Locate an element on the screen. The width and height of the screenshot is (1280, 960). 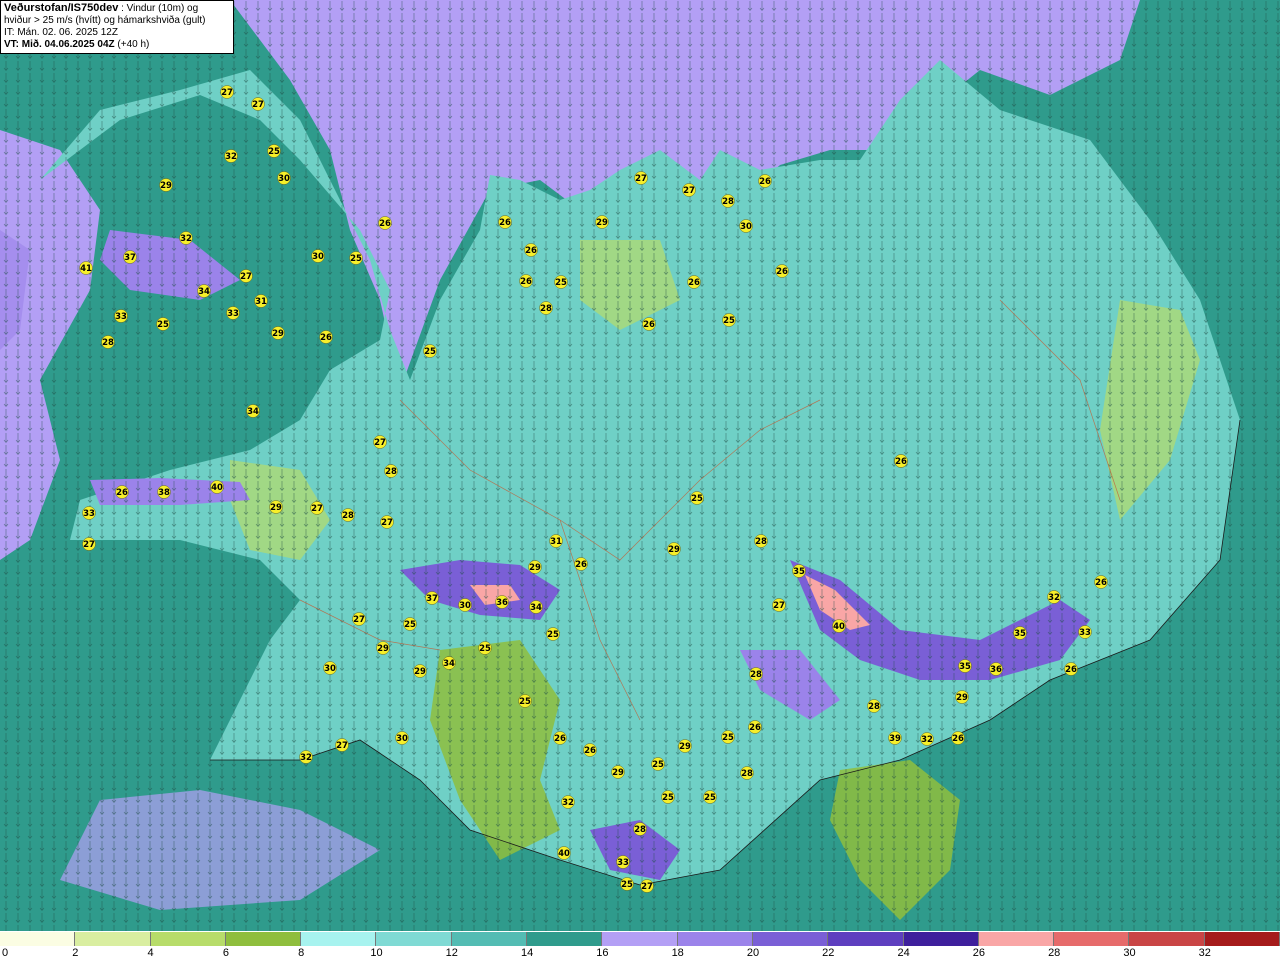
svg-text: 29 is located at coordinates (276, 508).